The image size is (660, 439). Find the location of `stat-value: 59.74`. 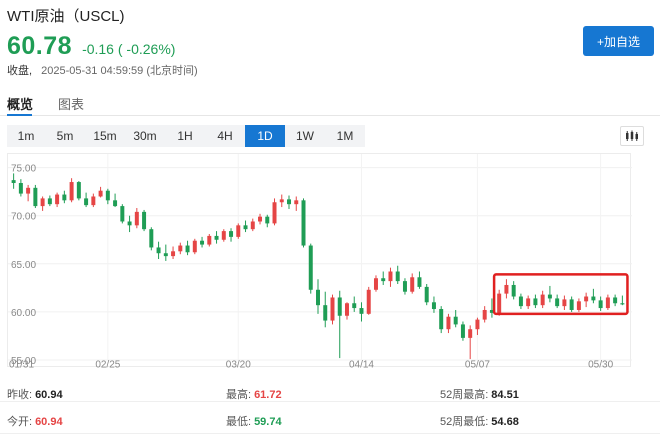

stat-value: 59.74 is located at coordinates (268, 422).